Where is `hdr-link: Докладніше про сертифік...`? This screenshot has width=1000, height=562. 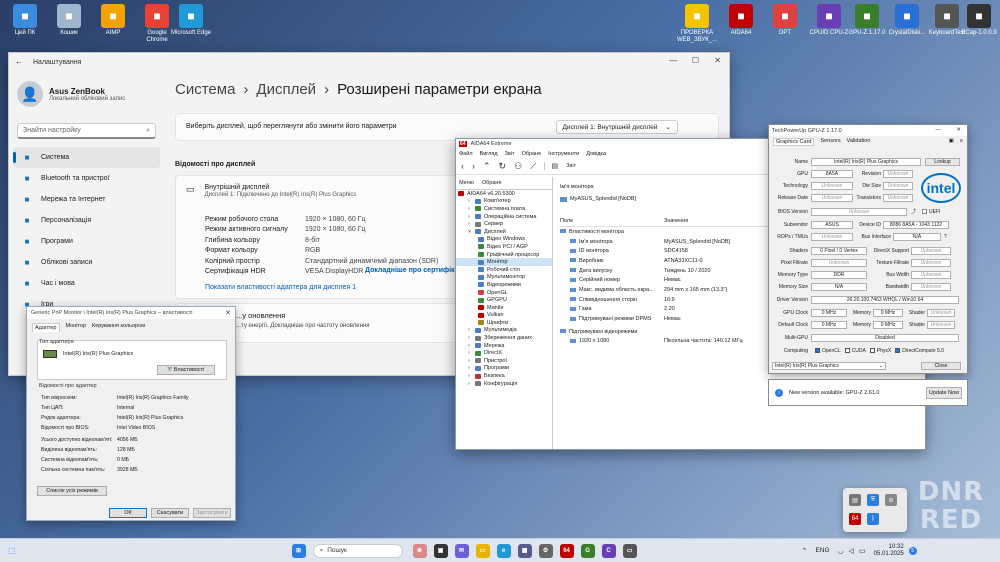 hdr-link: Докладніше про сертифік... is located at coordinates (412, 270).